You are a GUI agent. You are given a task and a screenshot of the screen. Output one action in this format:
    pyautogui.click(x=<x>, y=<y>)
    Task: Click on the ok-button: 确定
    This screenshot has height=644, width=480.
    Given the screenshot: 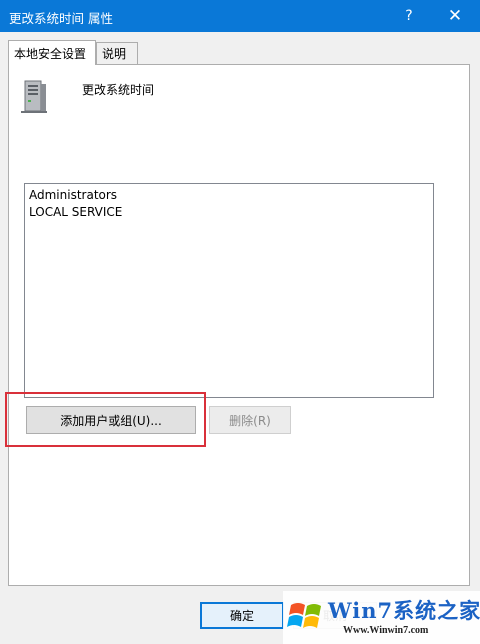 What is the action you would take?
    pyautogui.click(x=242, y=615)
    